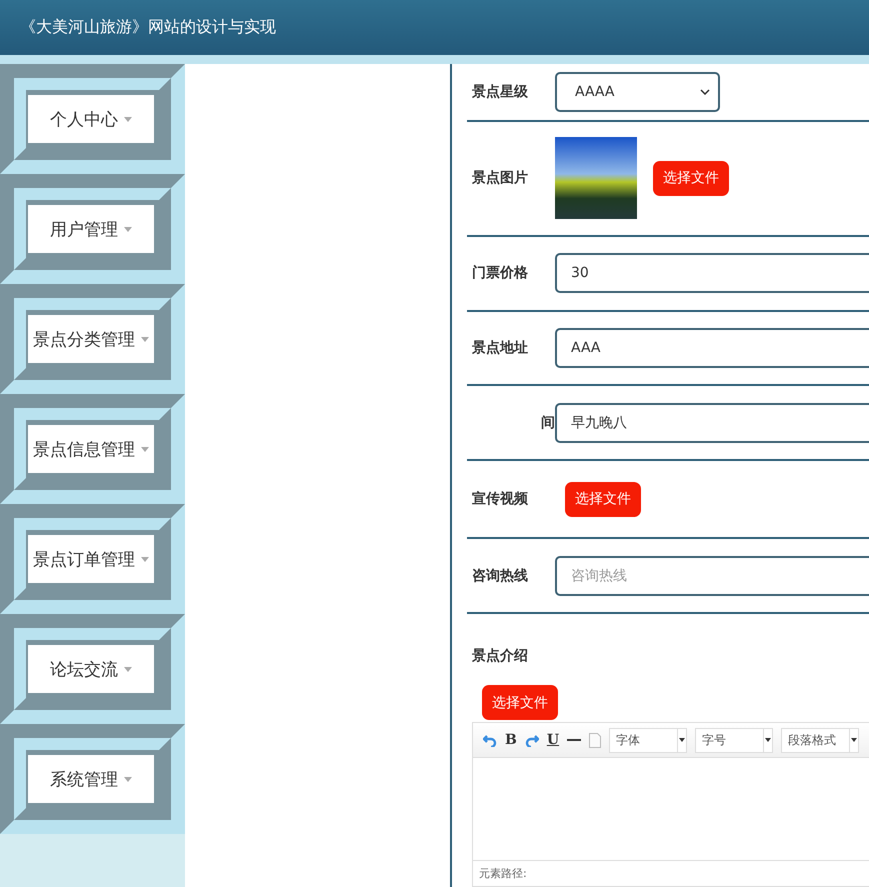  I want to click on sidebar-menu-item: 论坛交流, so click(91, 669).